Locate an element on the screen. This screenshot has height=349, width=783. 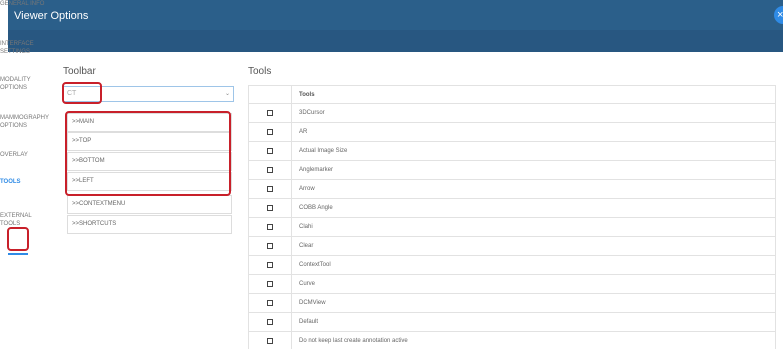
highlight-toolbar-items is located at coordinates (148, 153).